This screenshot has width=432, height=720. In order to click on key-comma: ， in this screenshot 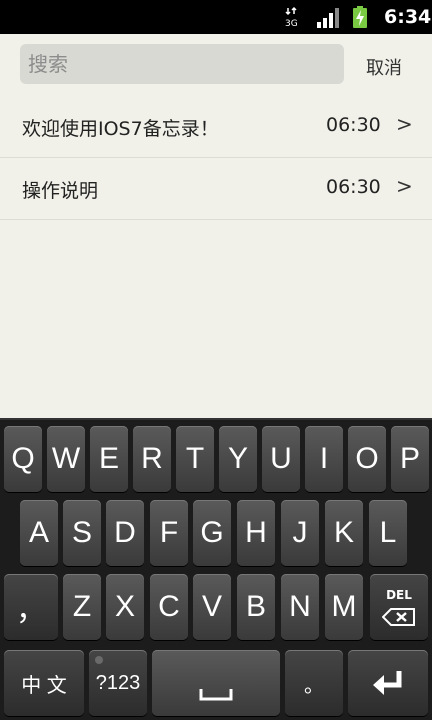, I will do `click(31, 607)`.